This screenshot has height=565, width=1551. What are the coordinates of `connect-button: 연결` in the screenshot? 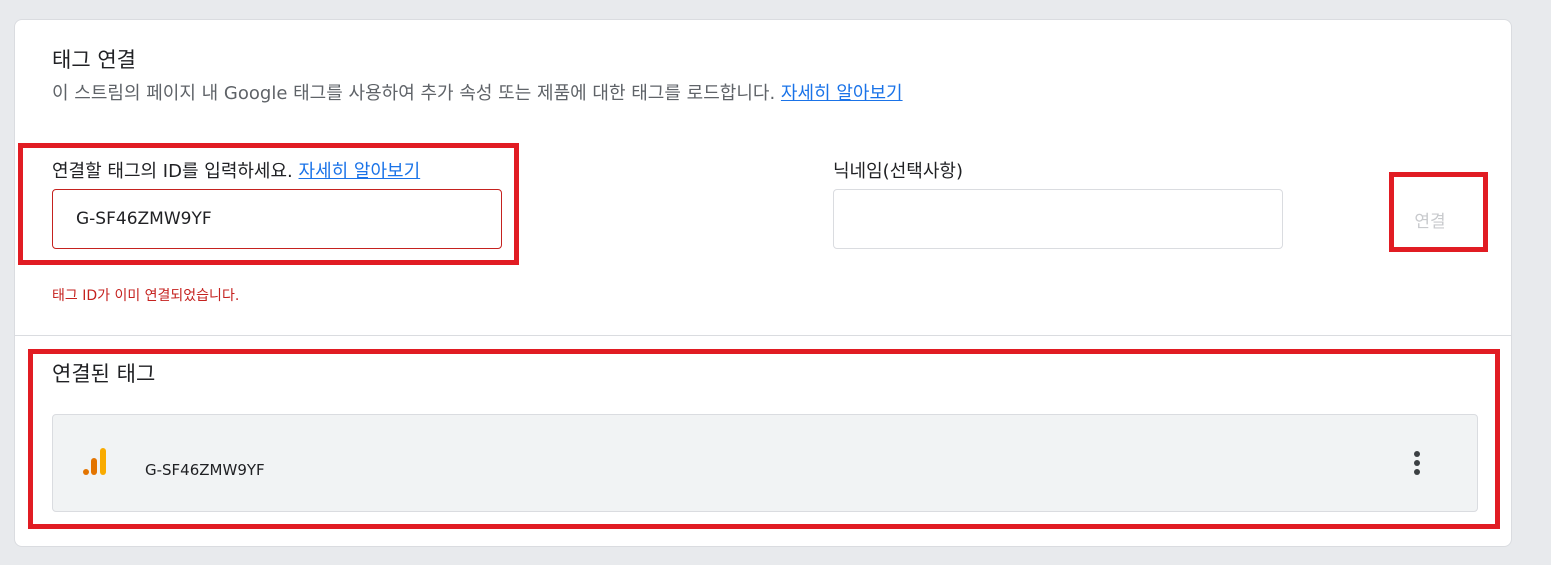 It's located at (1430, 219).